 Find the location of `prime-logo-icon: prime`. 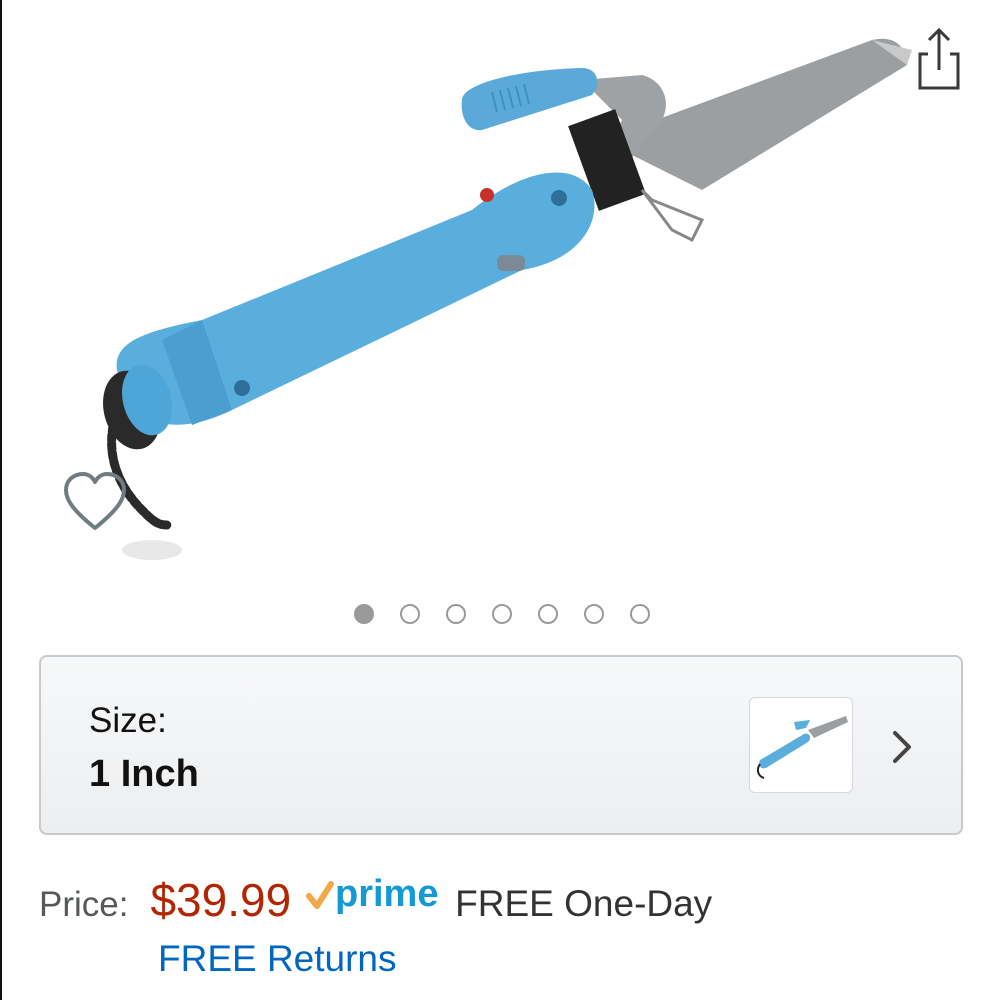

prime-logo-icon: prime is located at coordinates (372, 894).